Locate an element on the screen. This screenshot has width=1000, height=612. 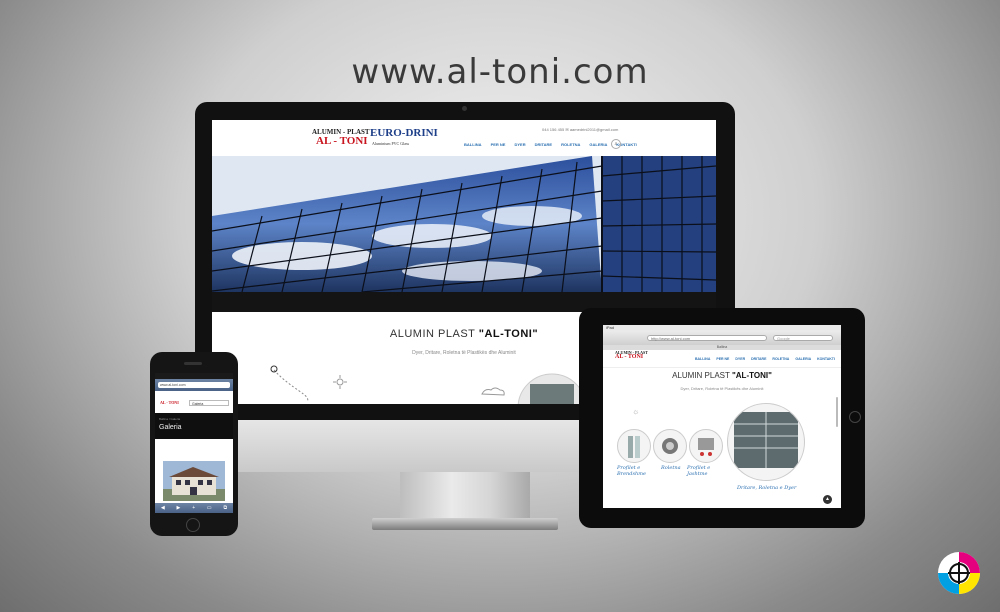
tablet-home-button is located at coordinates (855, 417).